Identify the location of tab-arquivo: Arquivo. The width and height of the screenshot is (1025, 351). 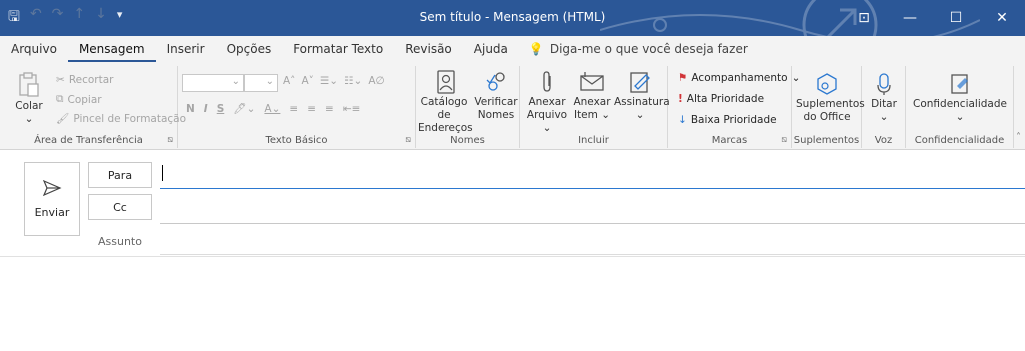
(34, 52).